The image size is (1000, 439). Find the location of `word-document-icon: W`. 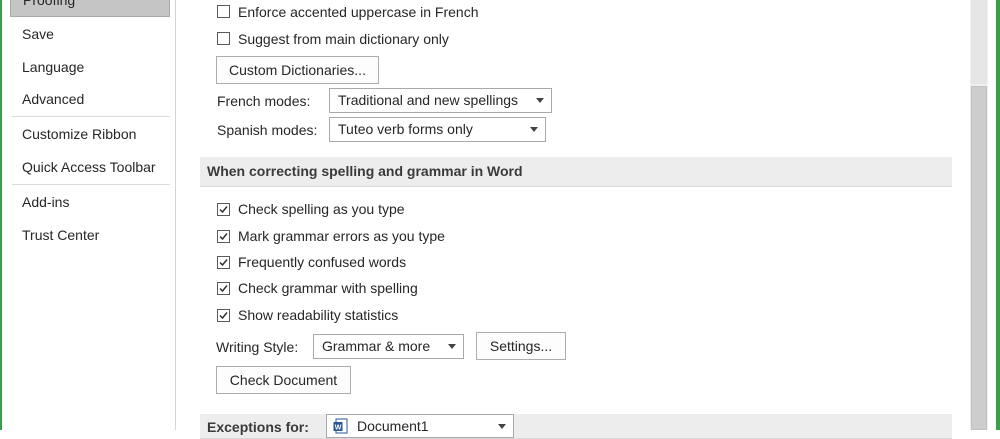

word-document-icon: W is located at coordinates (340, 426).